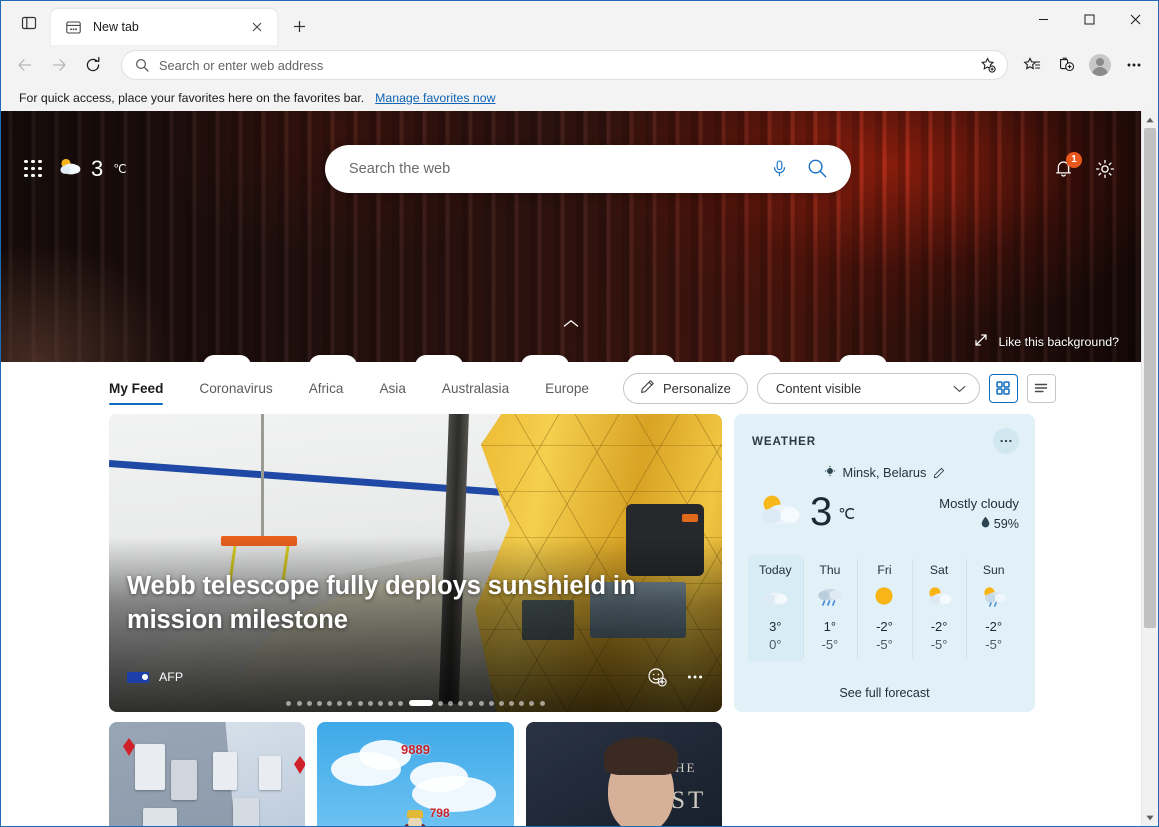 This screenshot has width=1159, height=827. Describe the element at coordinates (326, 388) in the screenshot. I see `feed-tab-africa: Africa` at that location.